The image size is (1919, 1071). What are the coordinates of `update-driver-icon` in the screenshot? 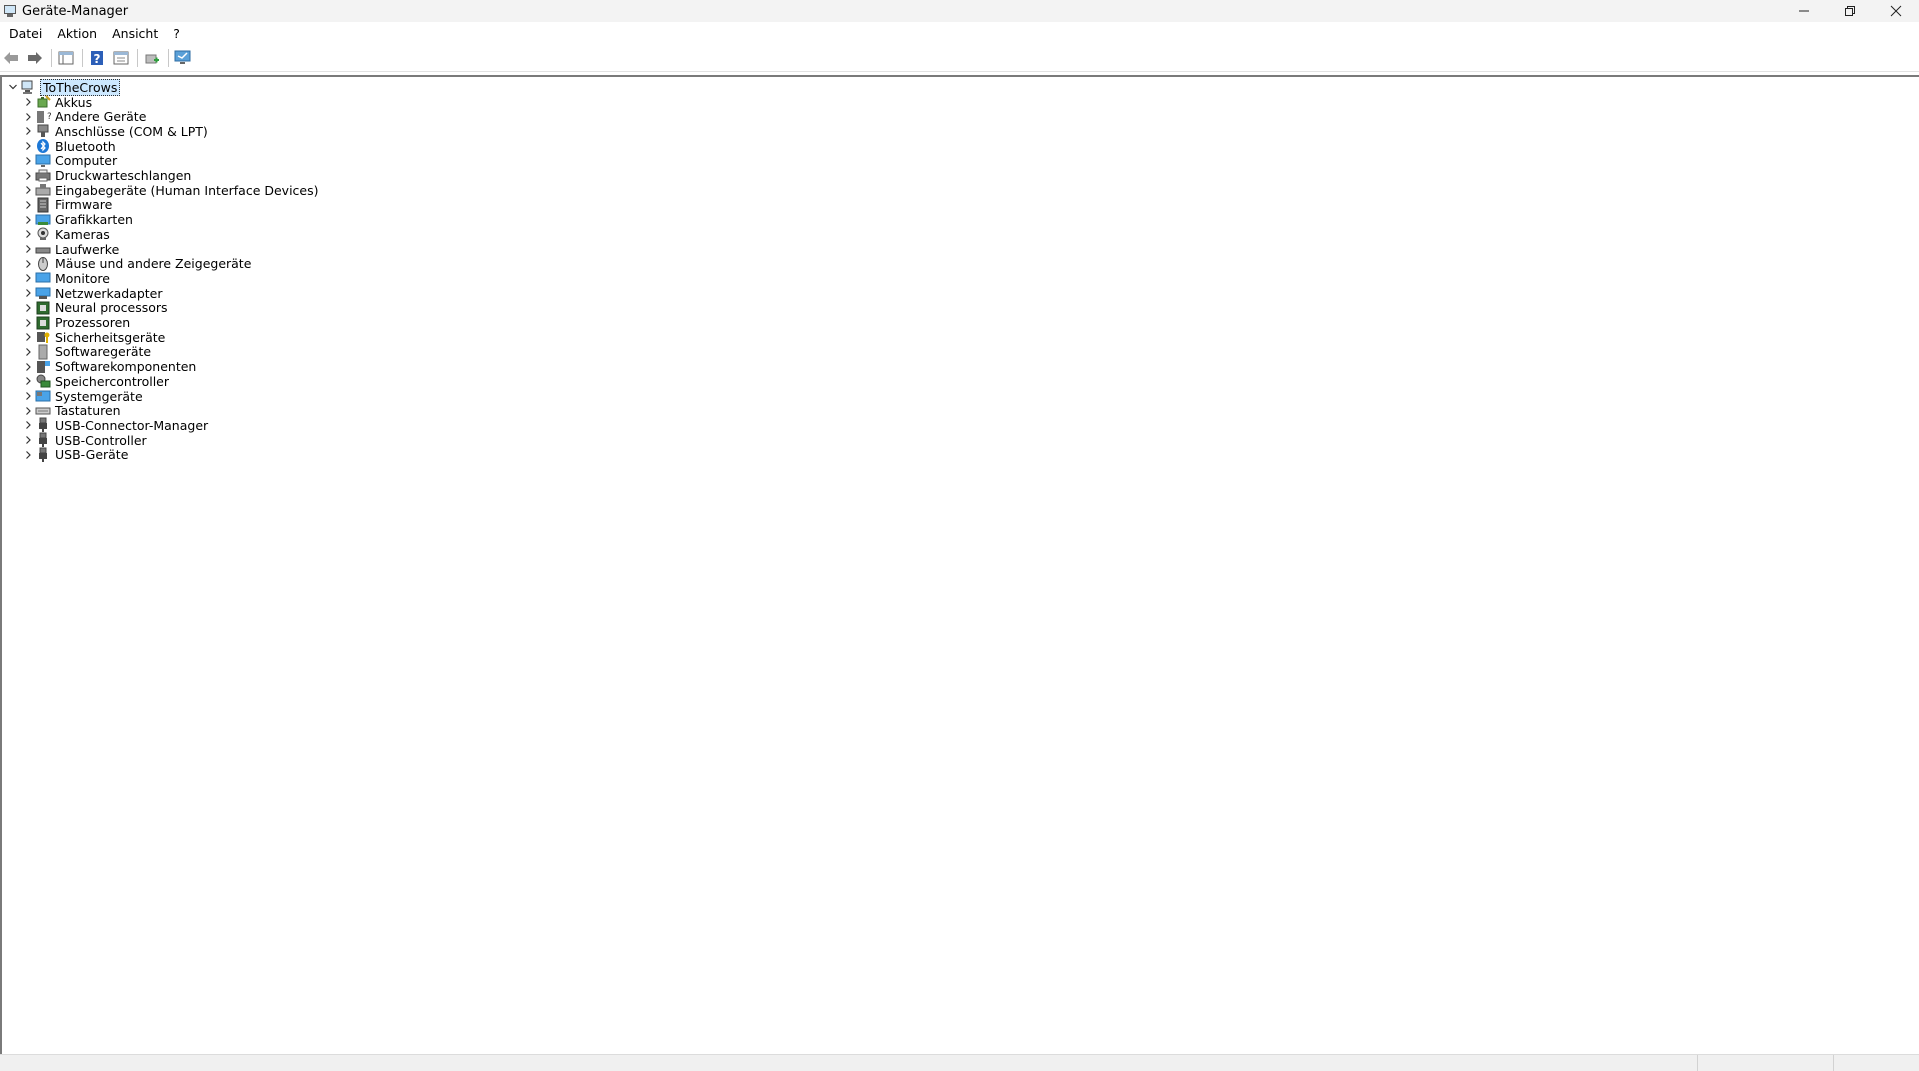 It's located at (152, 59).